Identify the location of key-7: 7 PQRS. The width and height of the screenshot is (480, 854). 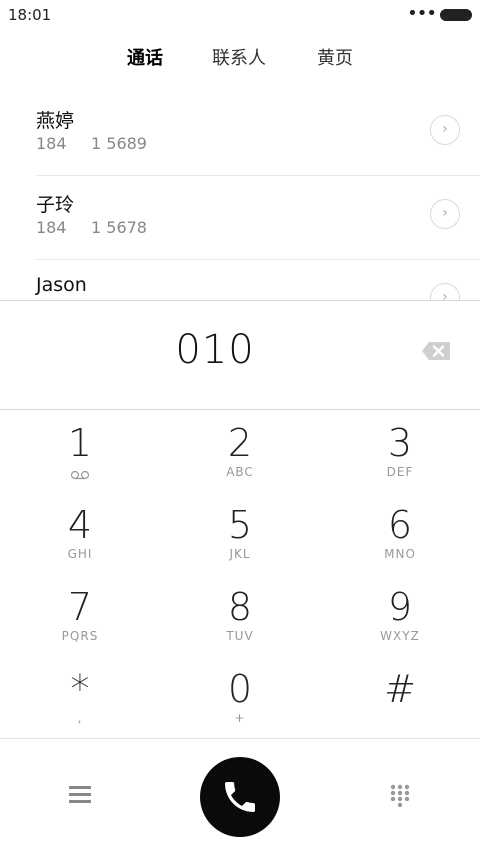
(80, 614).